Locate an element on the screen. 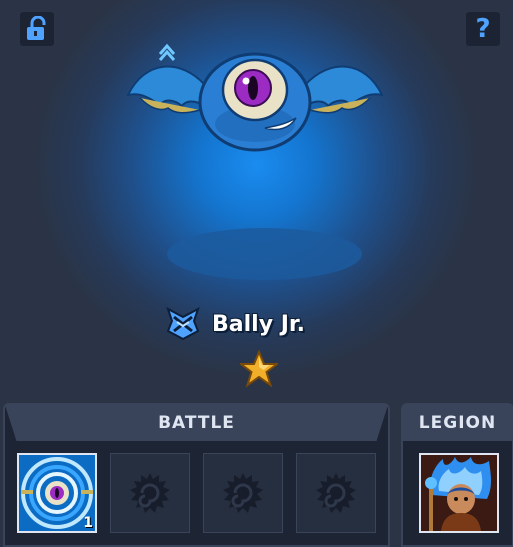 The width and height of the screenshot is (513, 547). creature-bally-jr is located at coordinates (255, 97).